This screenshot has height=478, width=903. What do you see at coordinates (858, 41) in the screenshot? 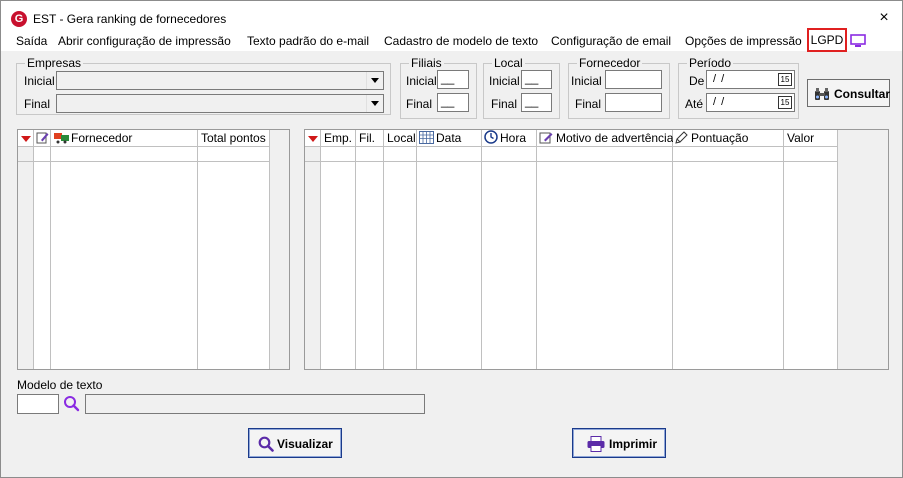
I see `monitor-icon` at bounding box center [858, 41].